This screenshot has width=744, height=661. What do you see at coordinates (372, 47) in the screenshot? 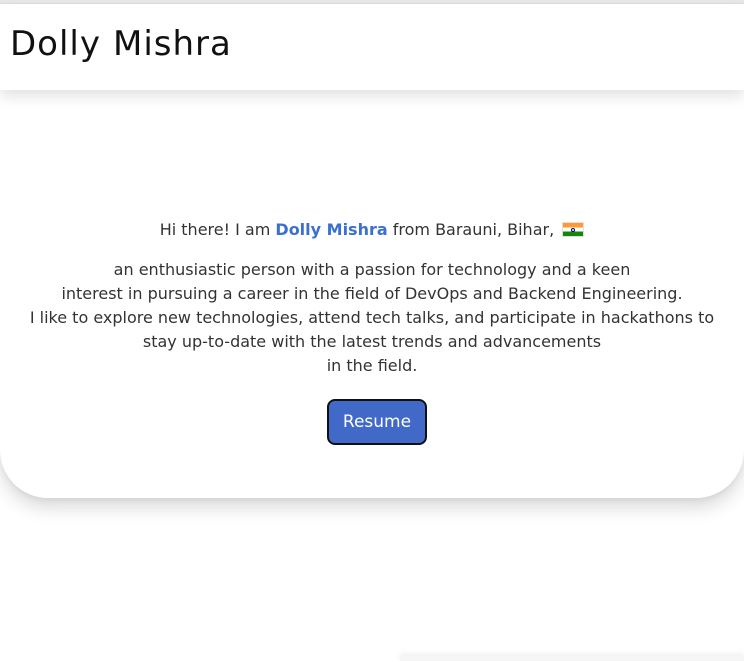
I see `navbar: Dolly Mishra` at bounding box center [372, 47].